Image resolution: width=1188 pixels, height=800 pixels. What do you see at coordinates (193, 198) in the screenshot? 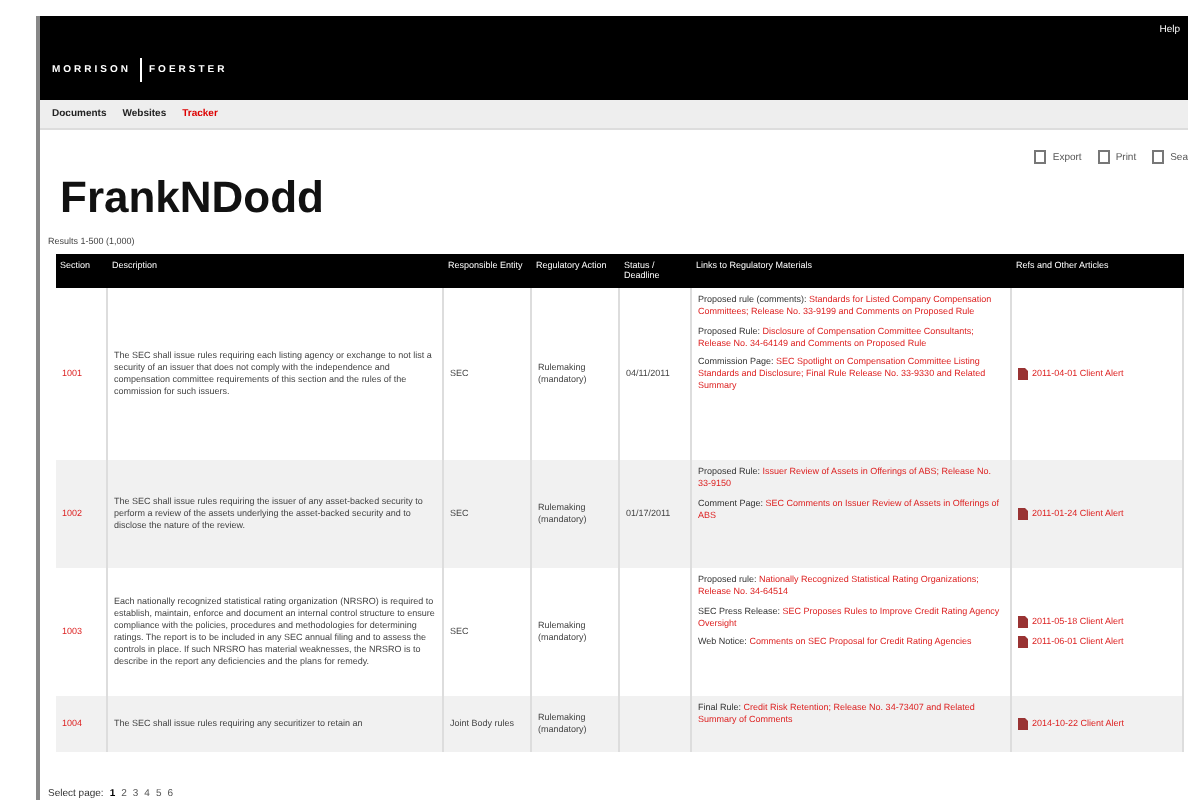
I see `page-title: FrankNDodd` at bounding box center [193, 198].